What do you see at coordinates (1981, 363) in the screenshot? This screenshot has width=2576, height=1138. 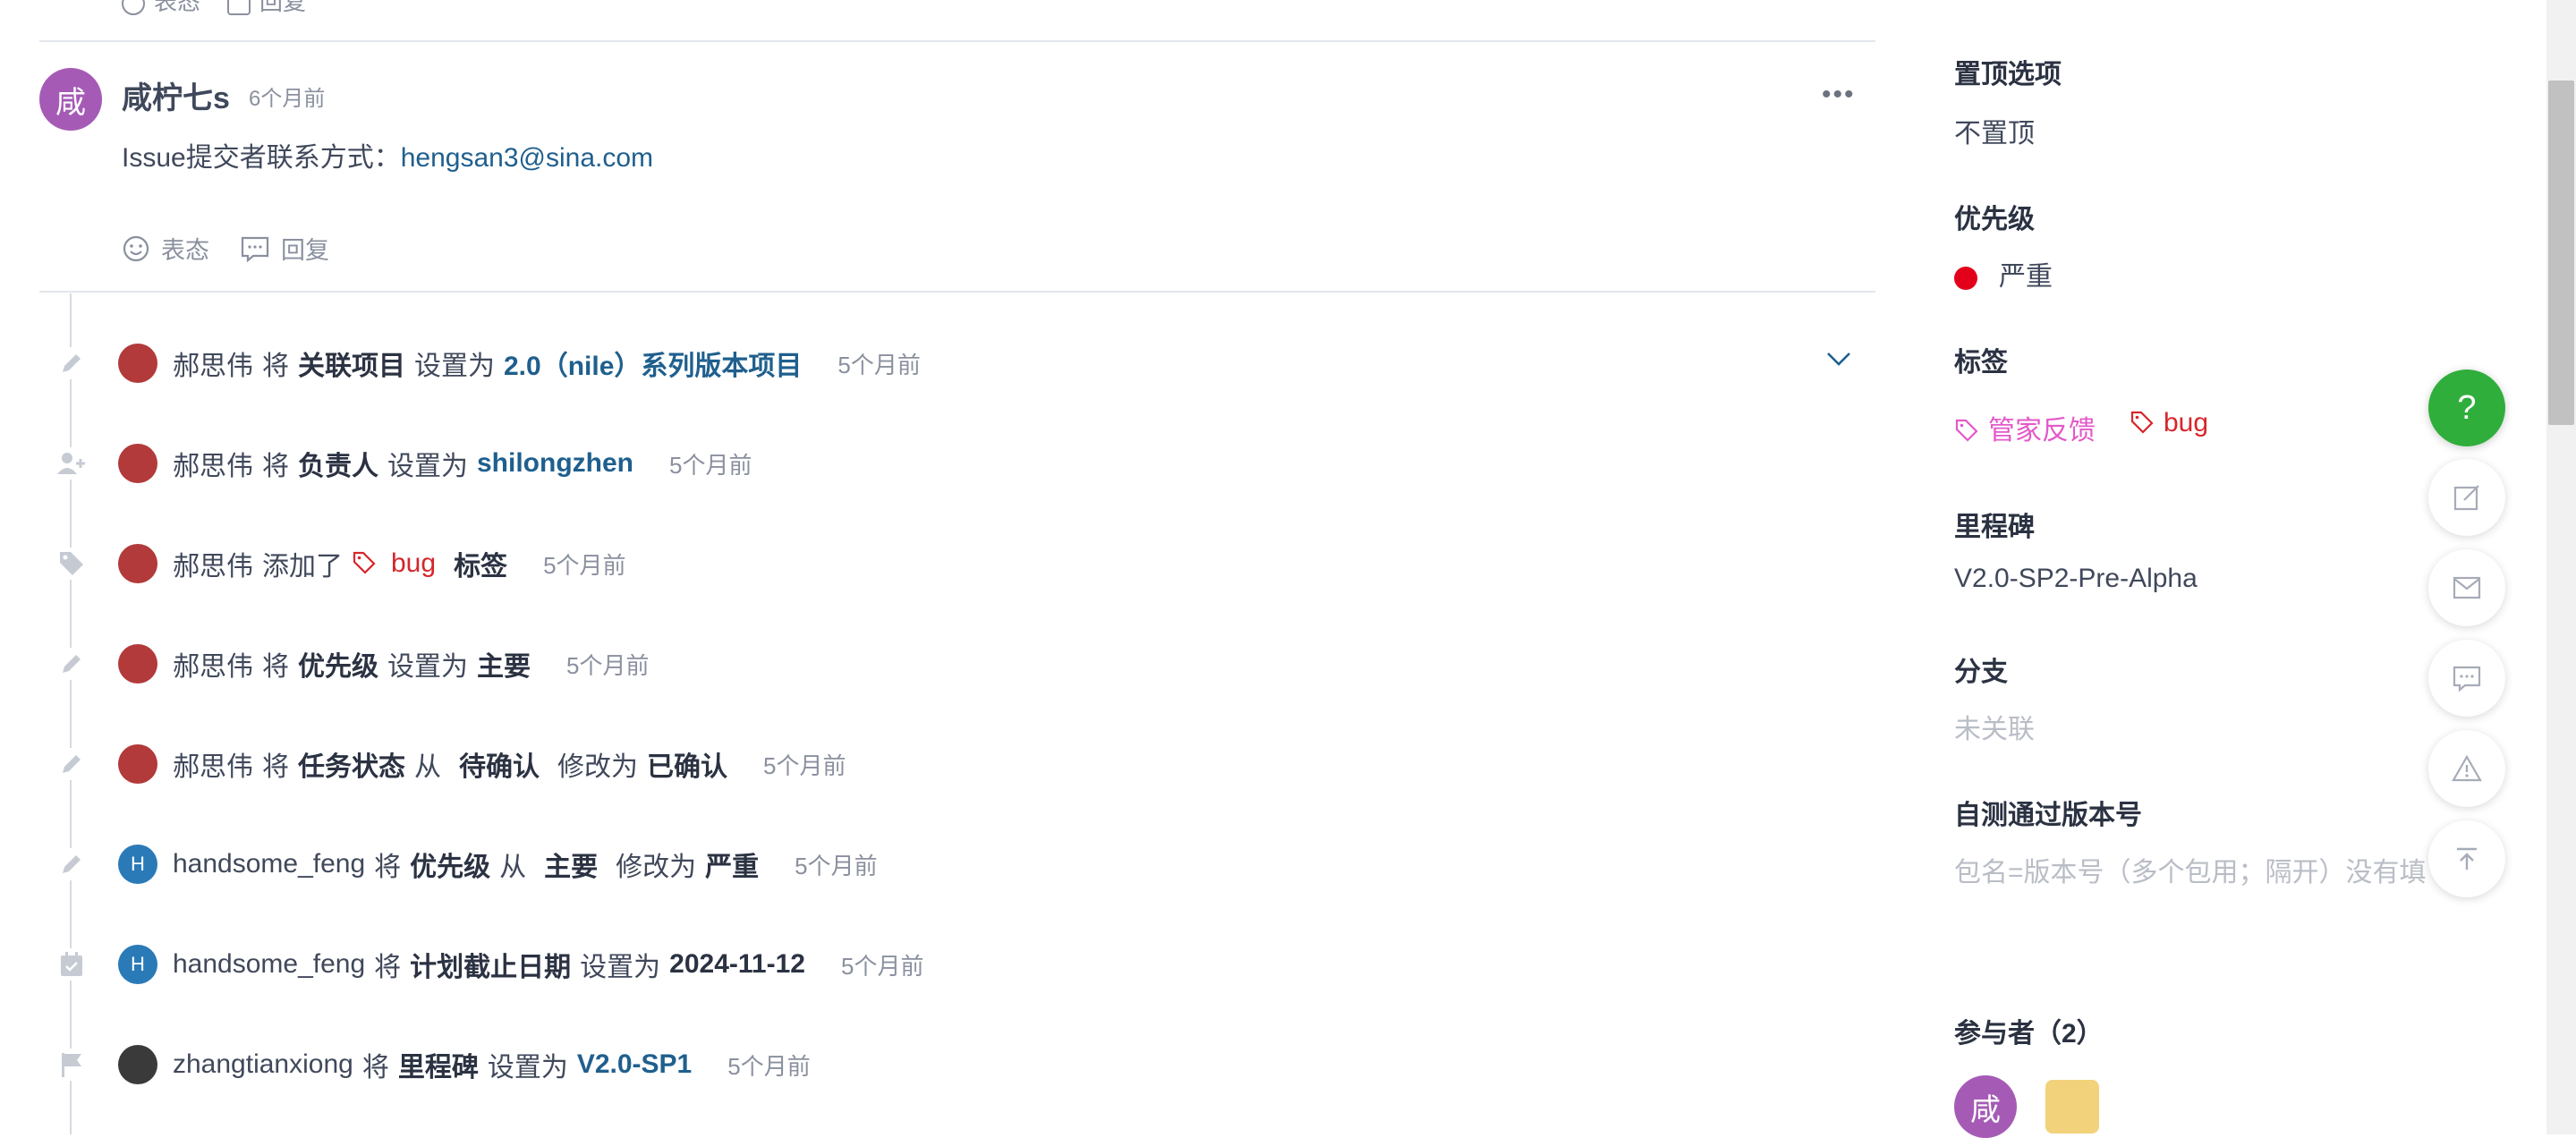 I see `tags-label: 标签` at bounding box center [1981, 363].